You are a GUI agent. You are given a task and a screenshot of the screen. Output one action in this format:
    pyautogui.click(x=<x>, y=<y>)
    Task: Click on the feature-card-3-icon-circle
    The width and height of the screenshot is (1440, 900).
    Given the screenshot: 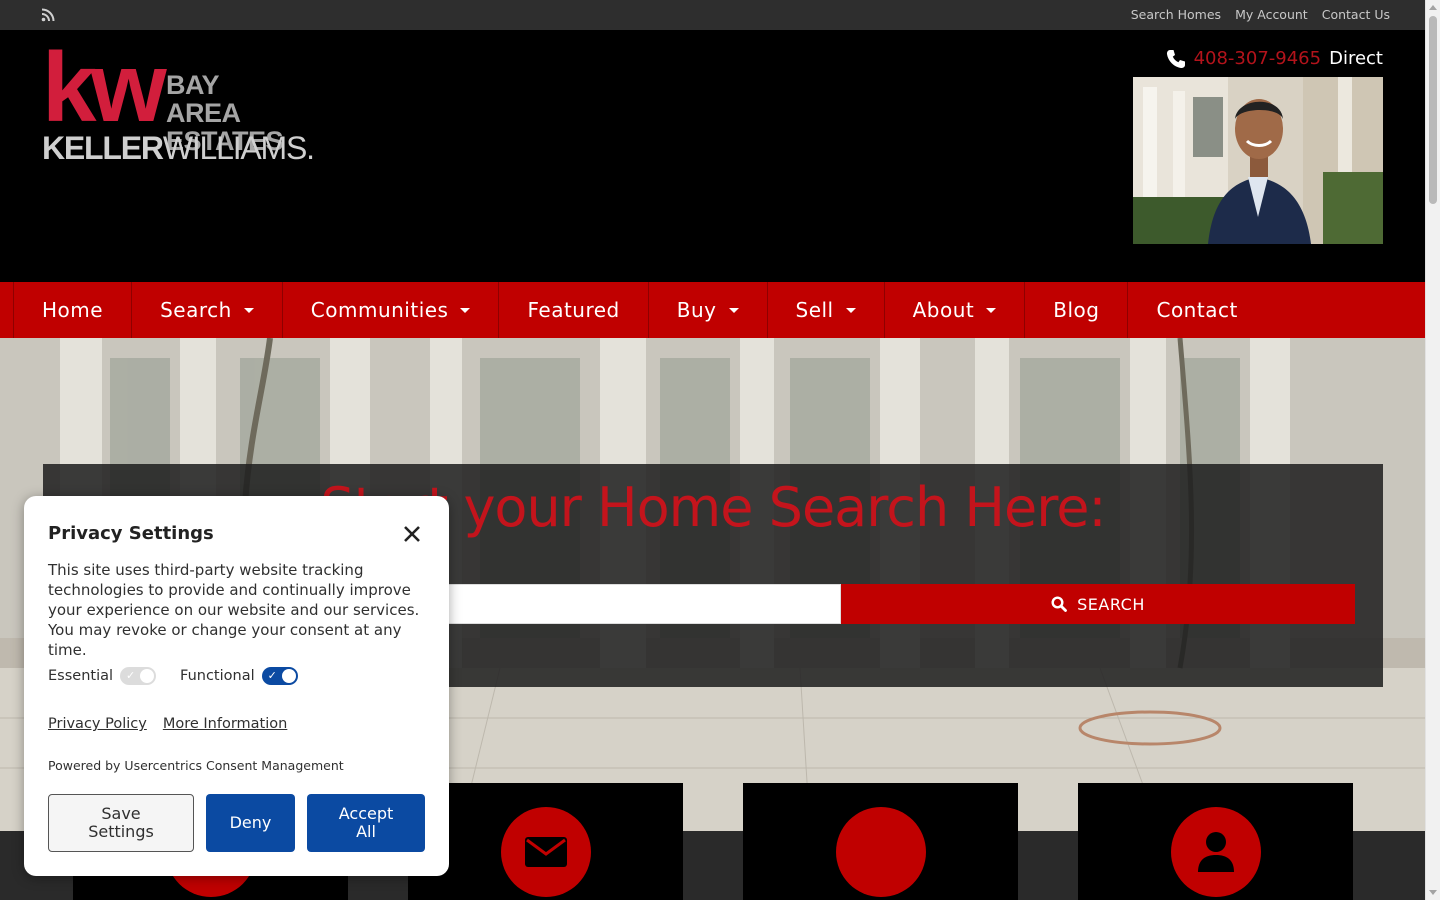 What is the action you would take?
    pyautogui.click(x=880, y=852)
    